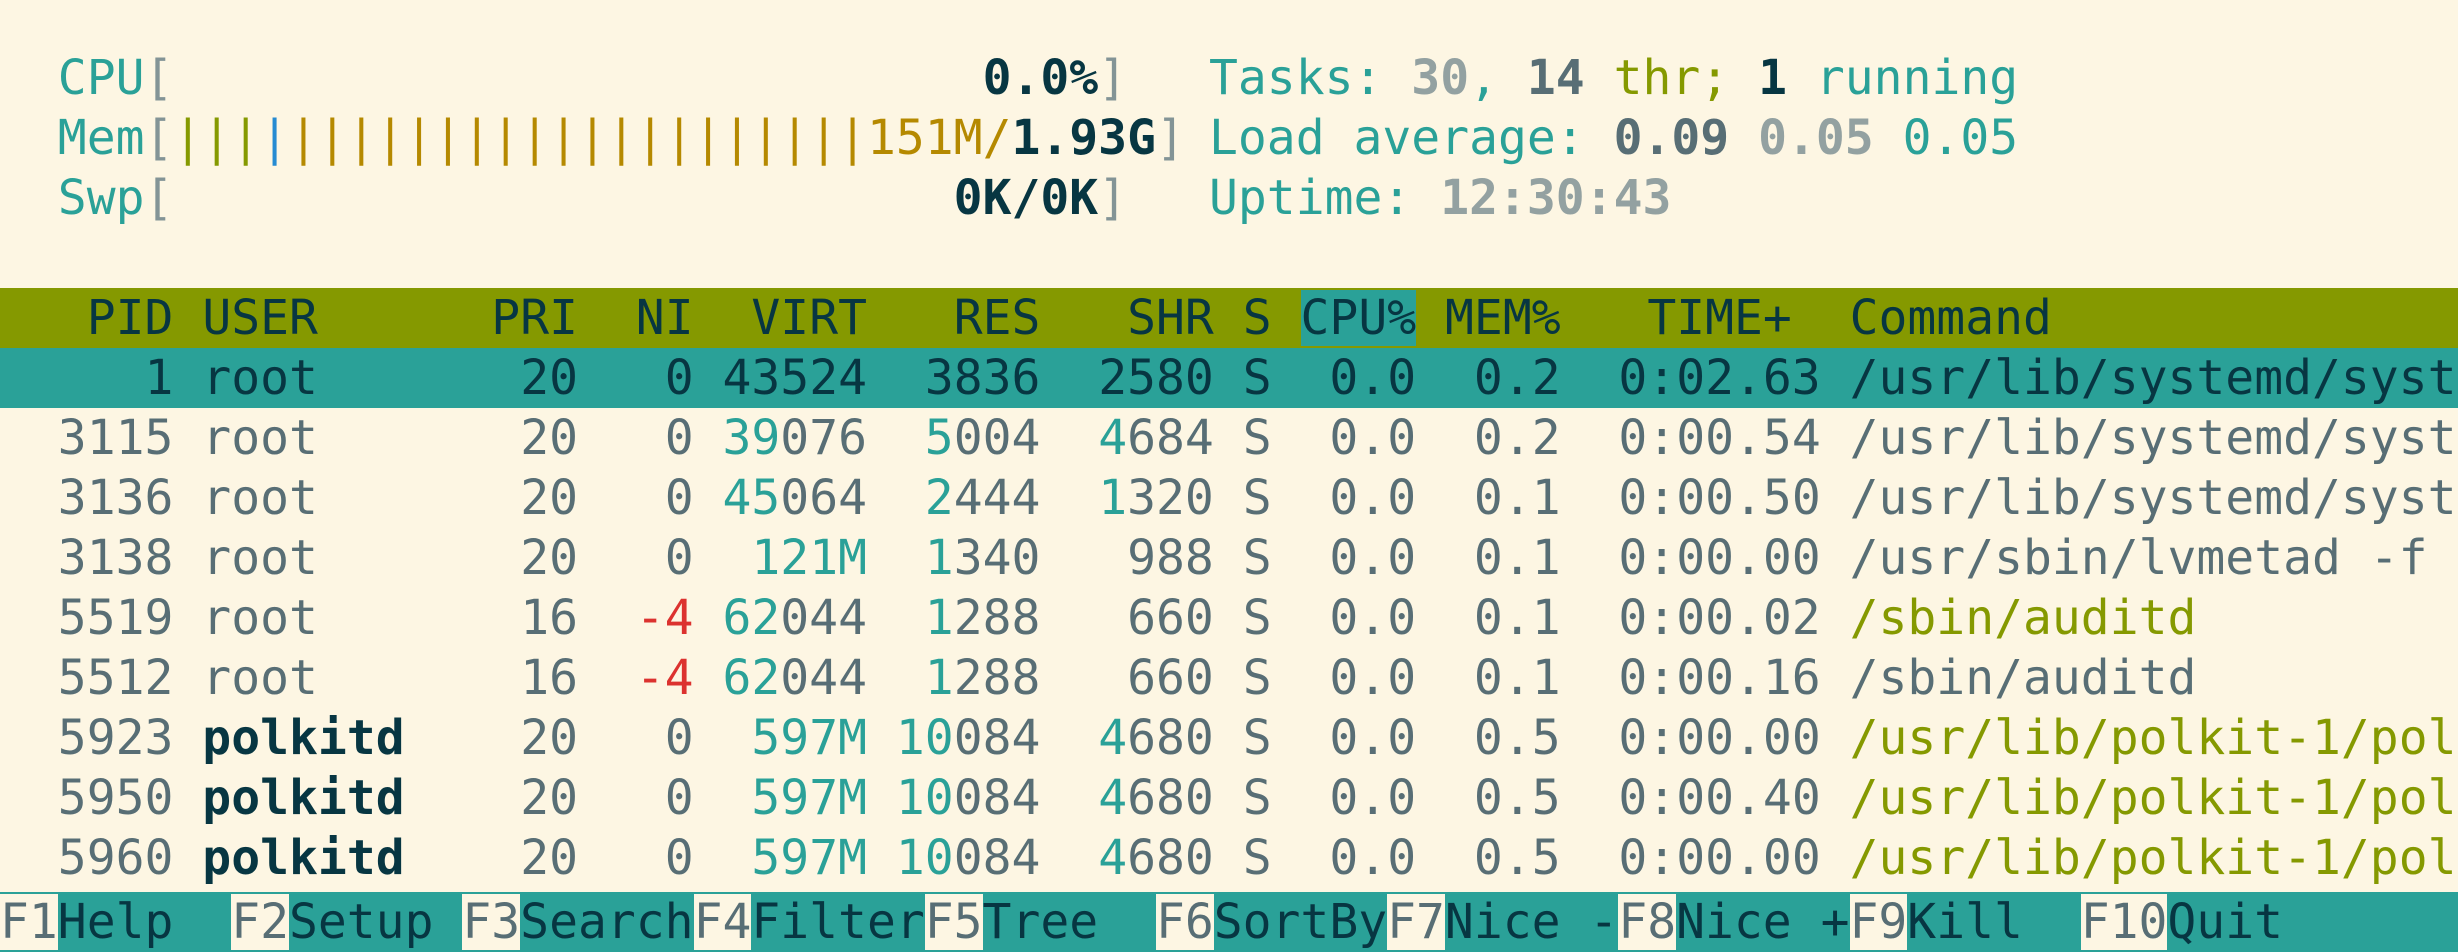  Describe the element at coordinates (1719, 498) in the screenshot. I see `process-time: 0:00.50` at that location.